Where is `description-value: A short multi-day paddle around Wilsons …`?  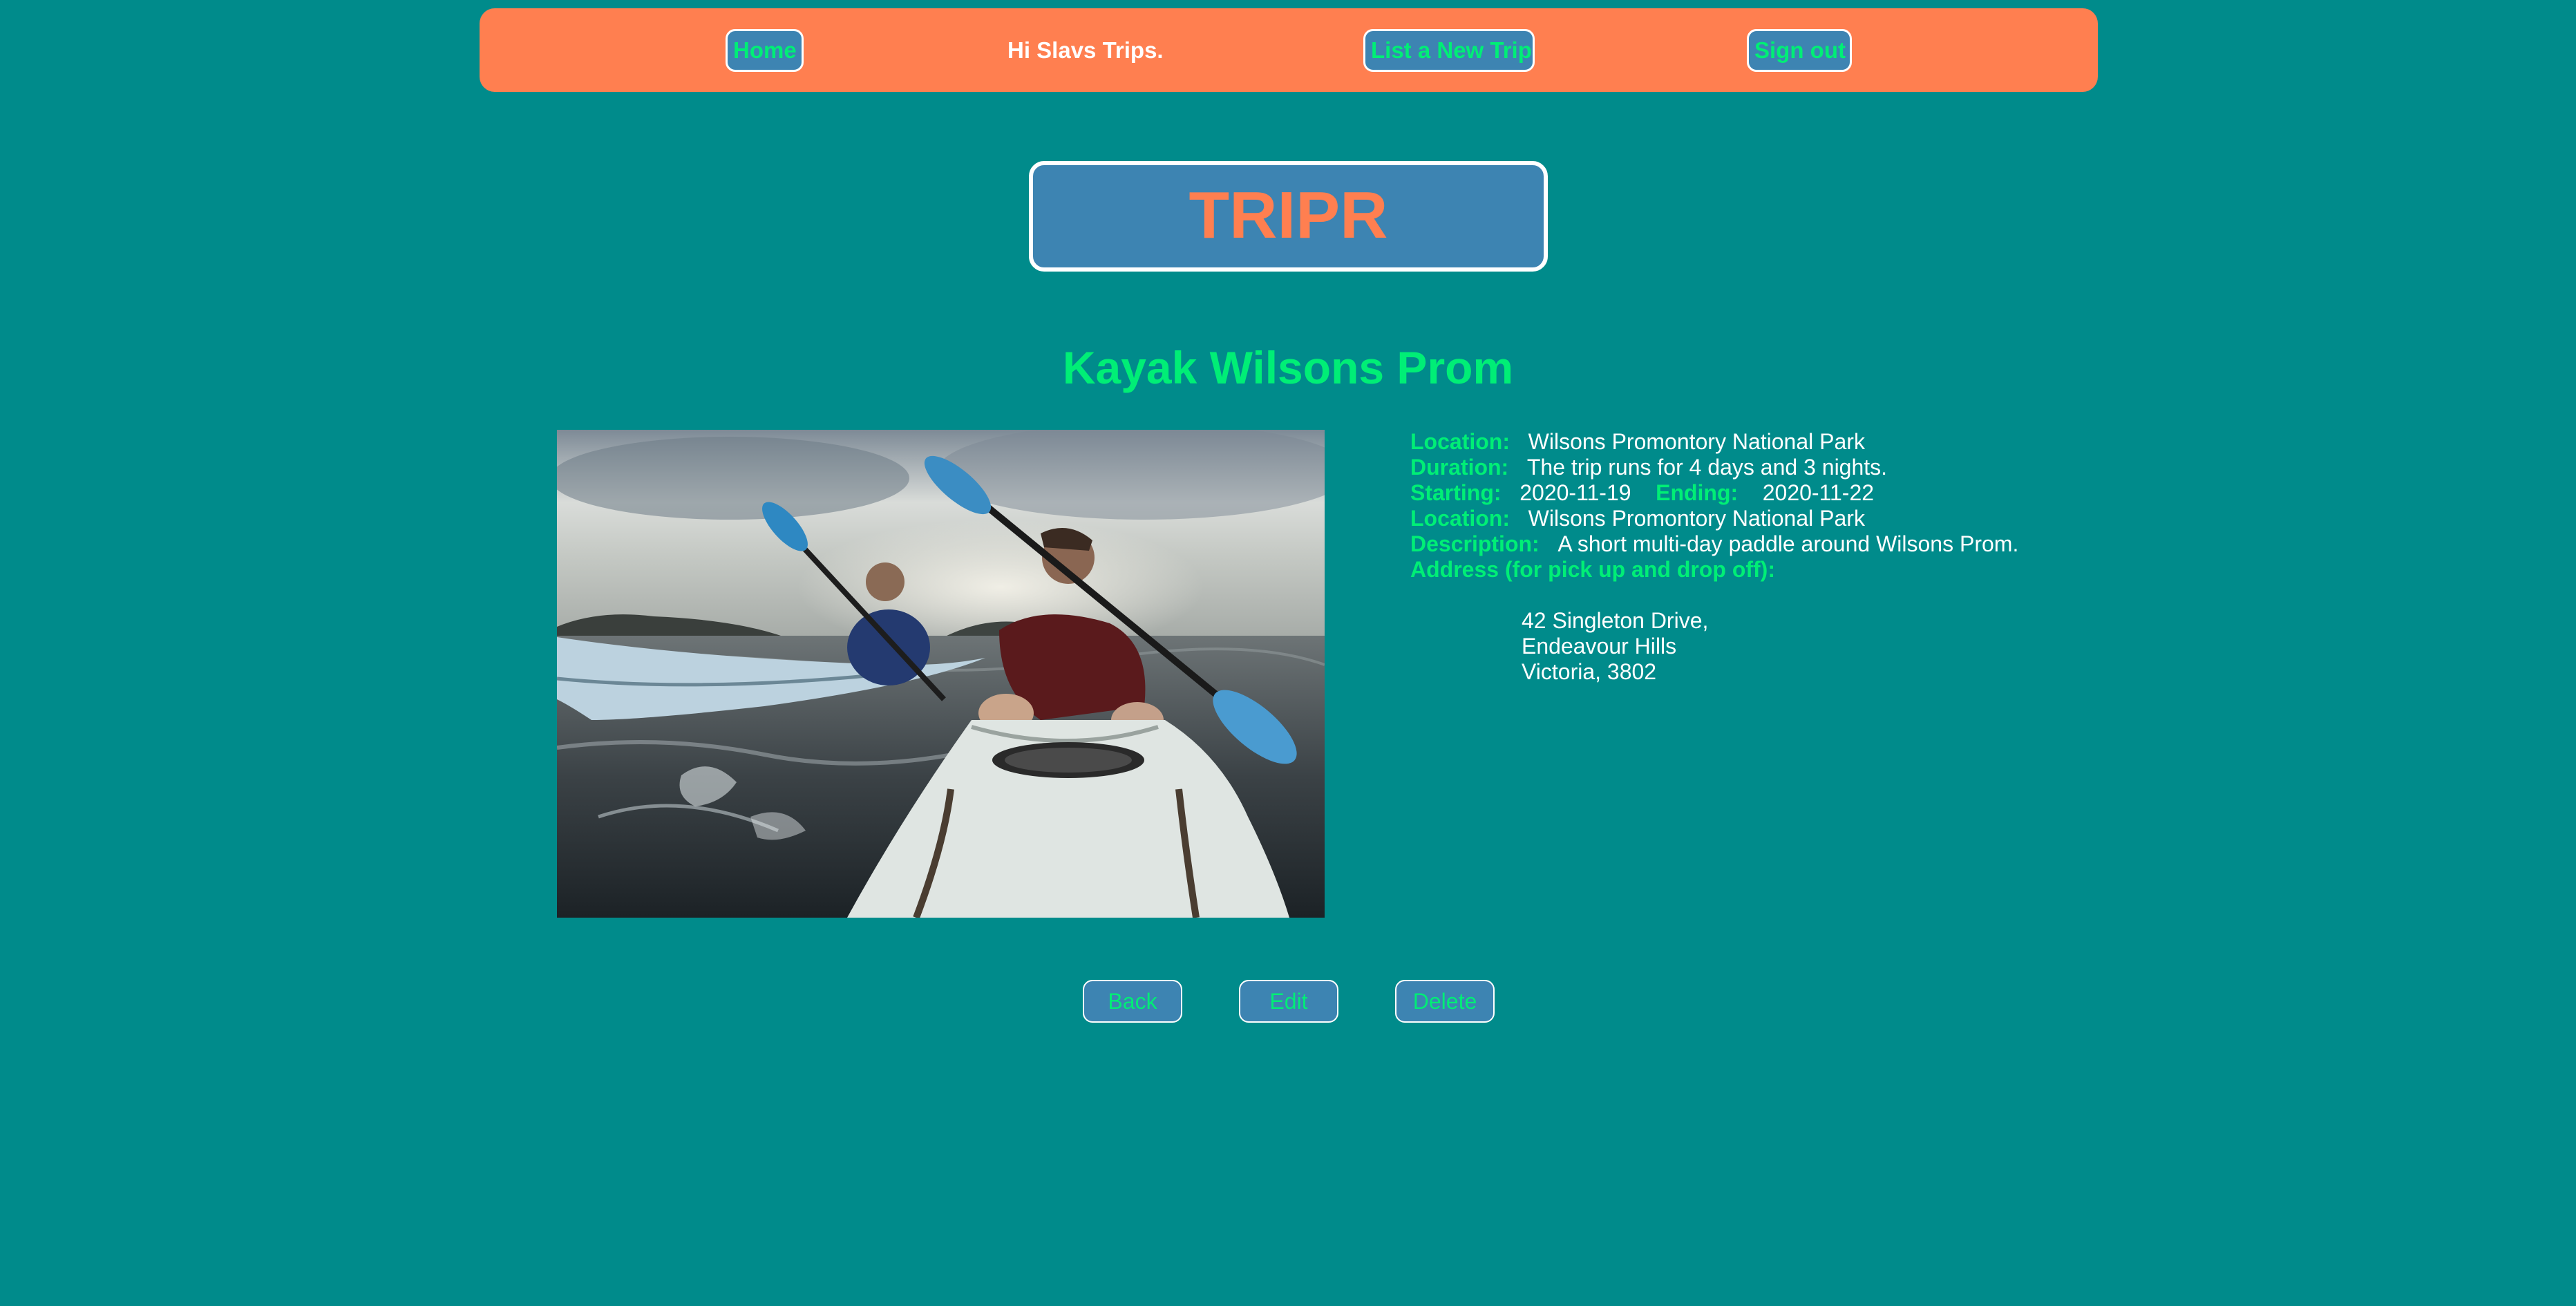 description-value: A short multi-day paddle around Wilsons … is located at coordinates (1788, 543).